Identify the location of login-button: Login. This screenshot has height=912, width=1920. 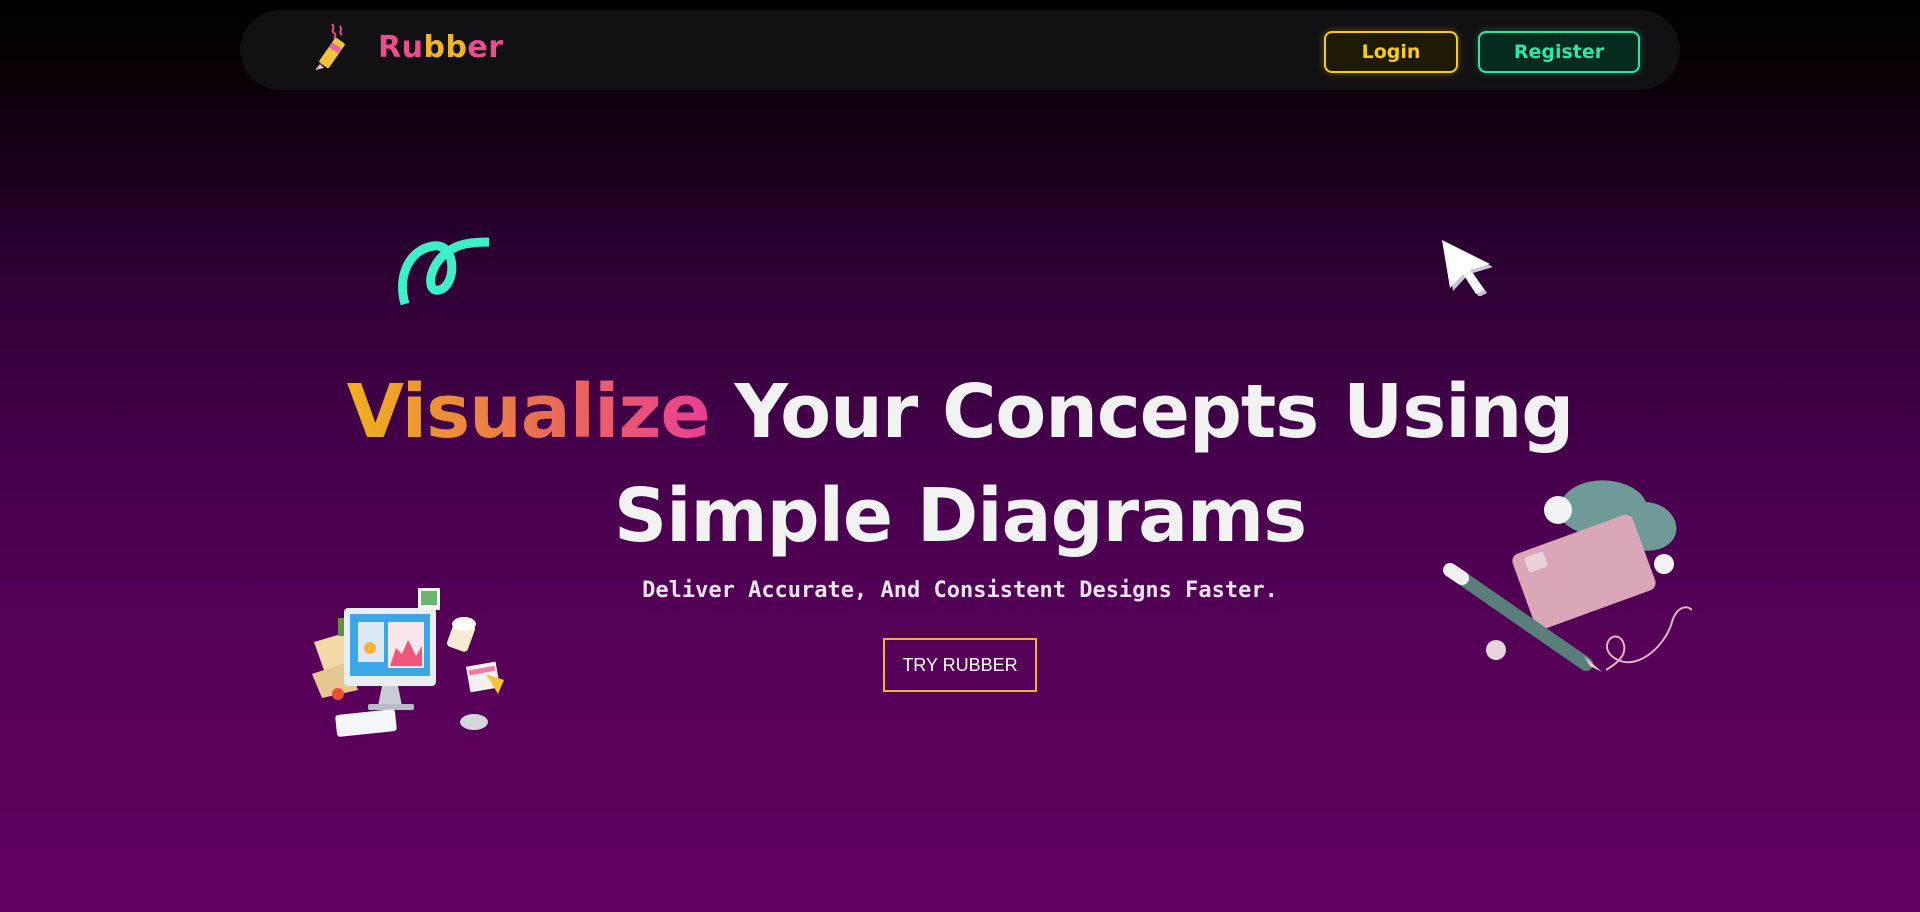
(1391, 52).